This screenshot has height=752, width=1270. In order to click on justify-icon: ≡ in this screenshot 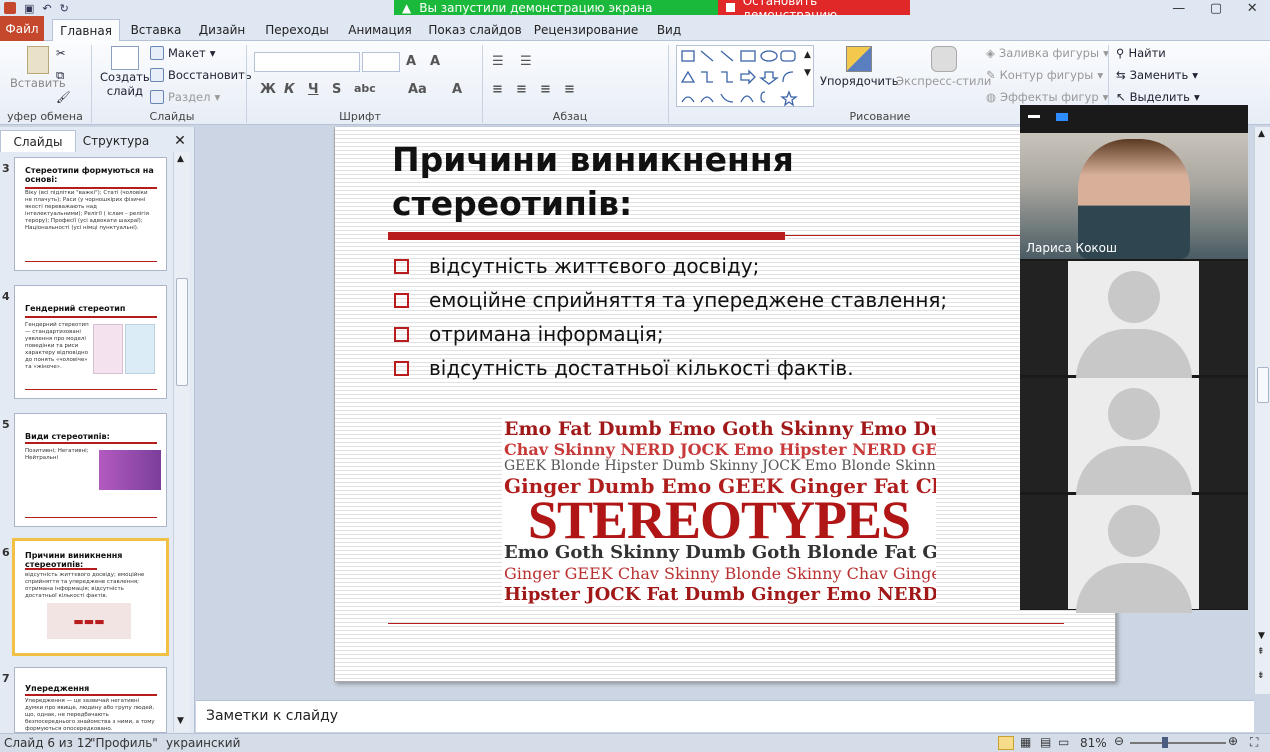, I will do `click(569, 89)`.